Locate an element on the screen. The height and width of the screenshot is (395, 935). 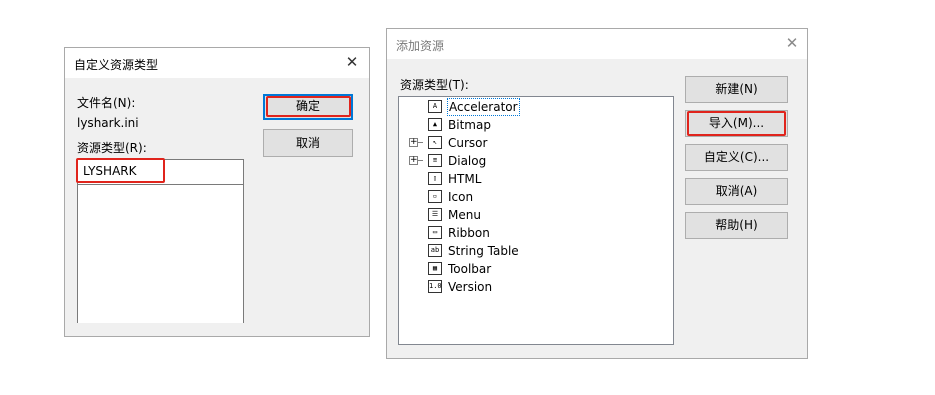
tree-item: + ↖ Cursor is located at coordinates (536, 143).